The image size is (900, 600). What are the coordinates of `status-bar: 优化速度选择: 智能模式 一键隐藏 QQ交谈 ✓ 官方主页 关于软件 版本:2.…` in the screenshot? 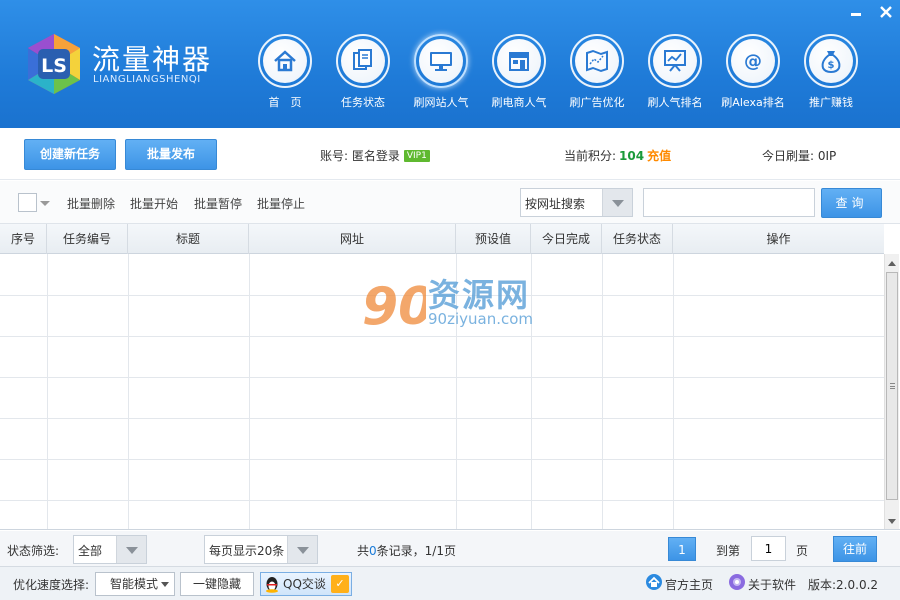 It's located at (450, 583).